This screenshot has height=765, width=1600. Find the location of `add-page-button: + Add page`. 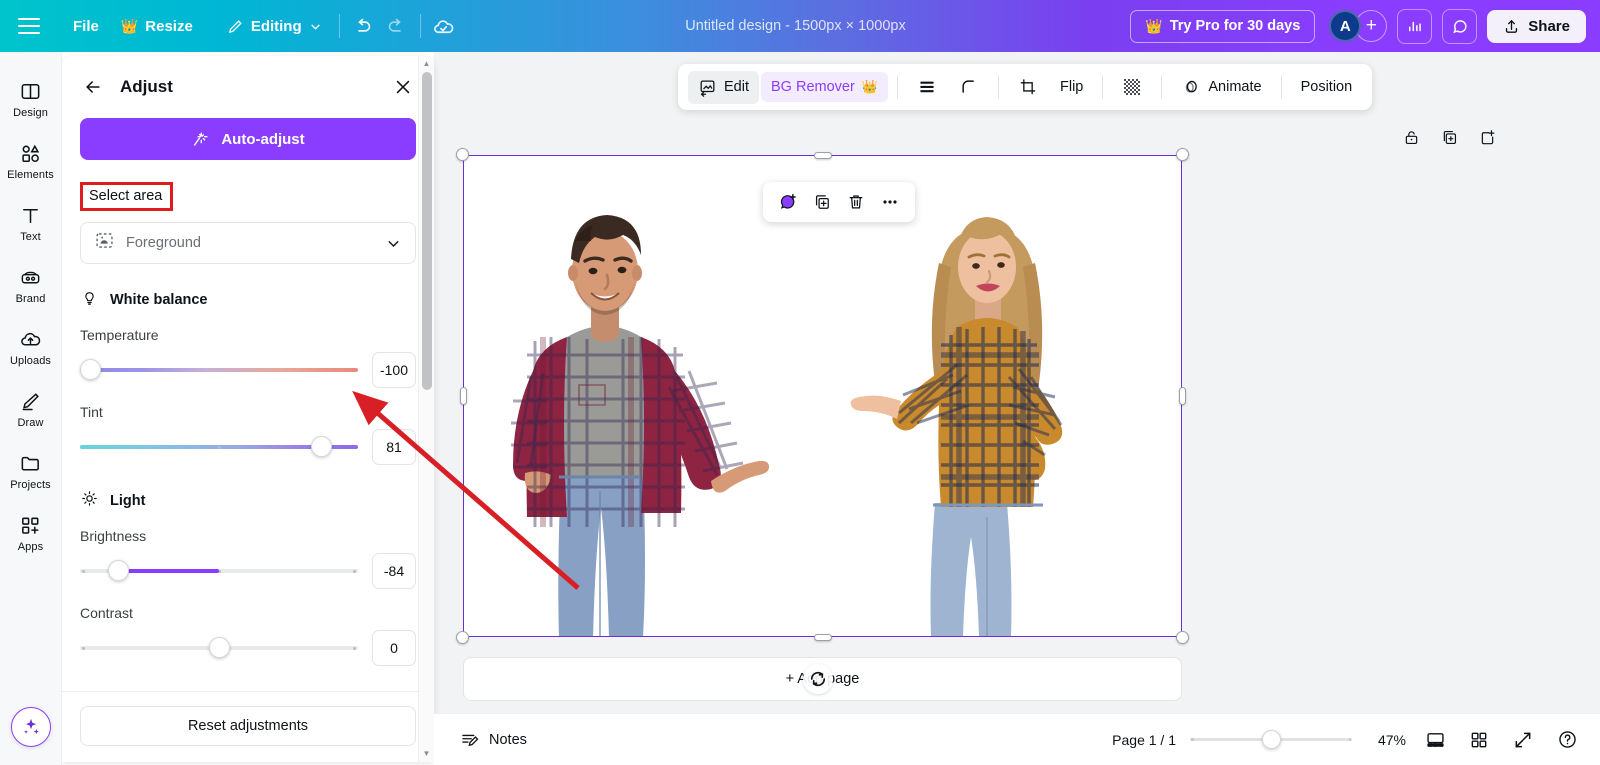

add-page-button: + Add page is located at coordinates (822, 679).